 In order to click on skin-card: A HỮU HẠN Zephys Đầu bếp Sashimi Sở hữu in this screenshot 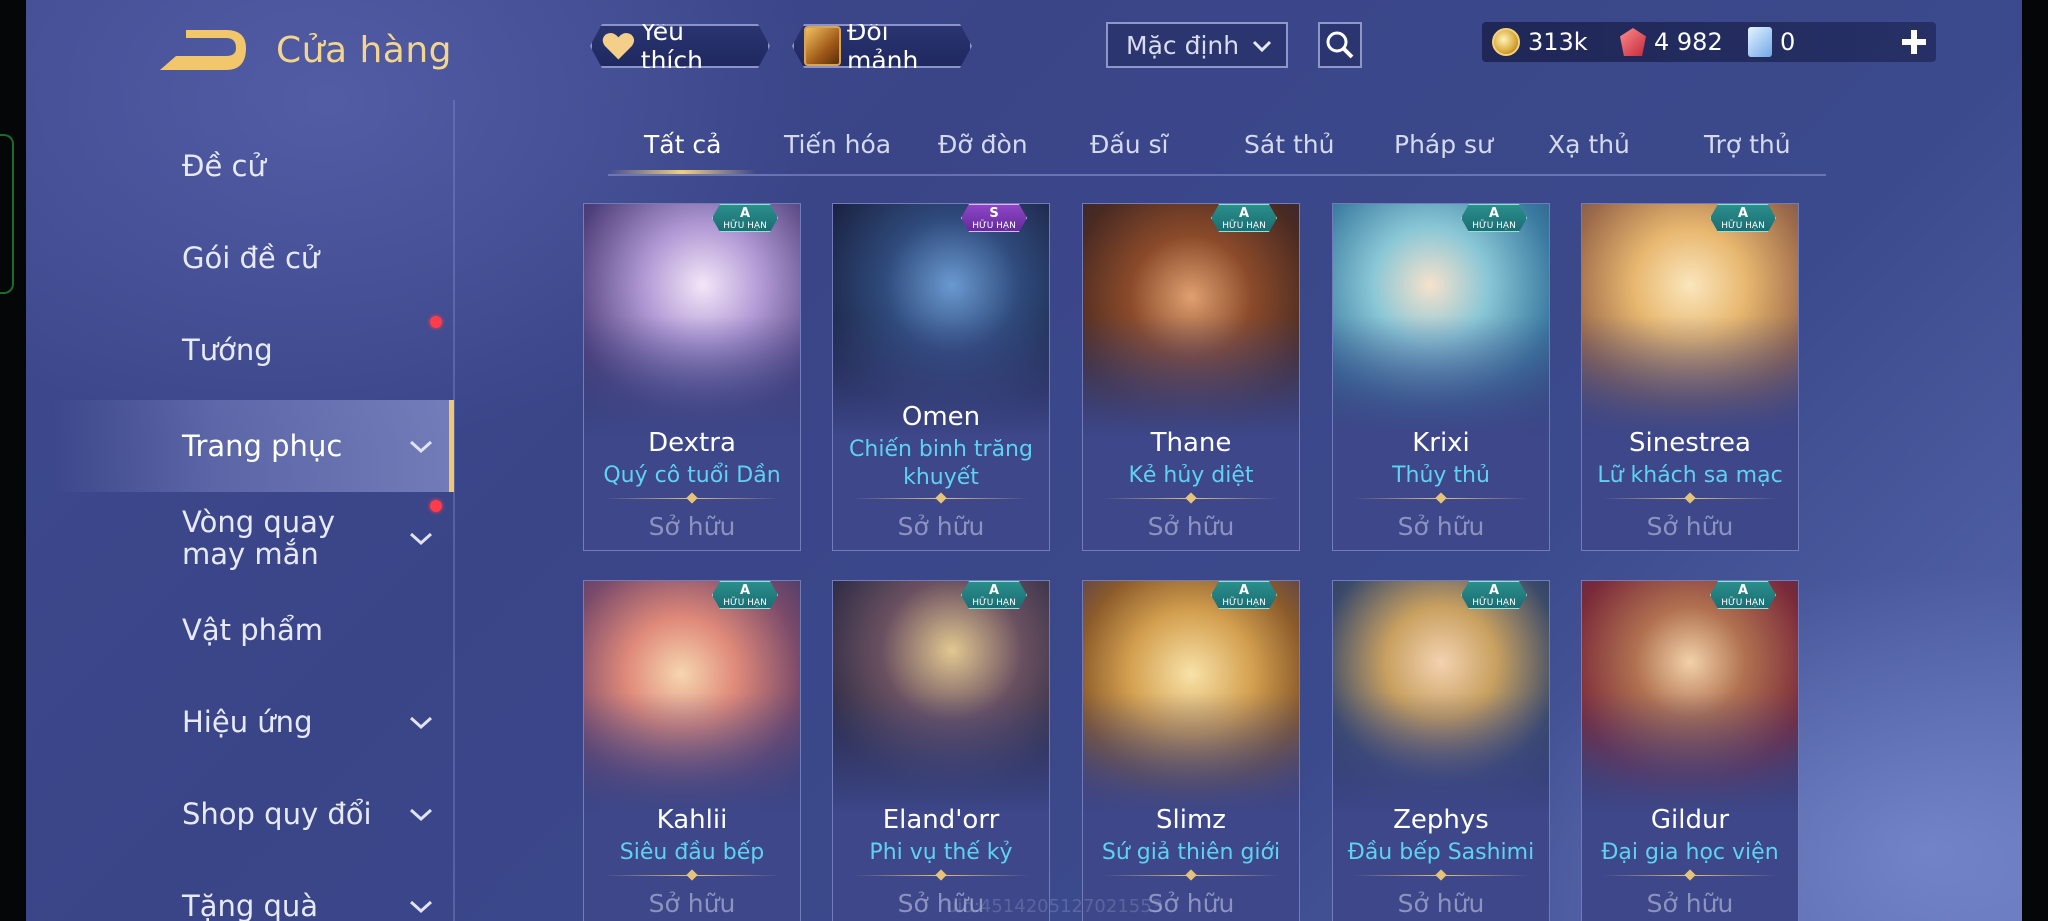, I will do `click(1441, 750)`.